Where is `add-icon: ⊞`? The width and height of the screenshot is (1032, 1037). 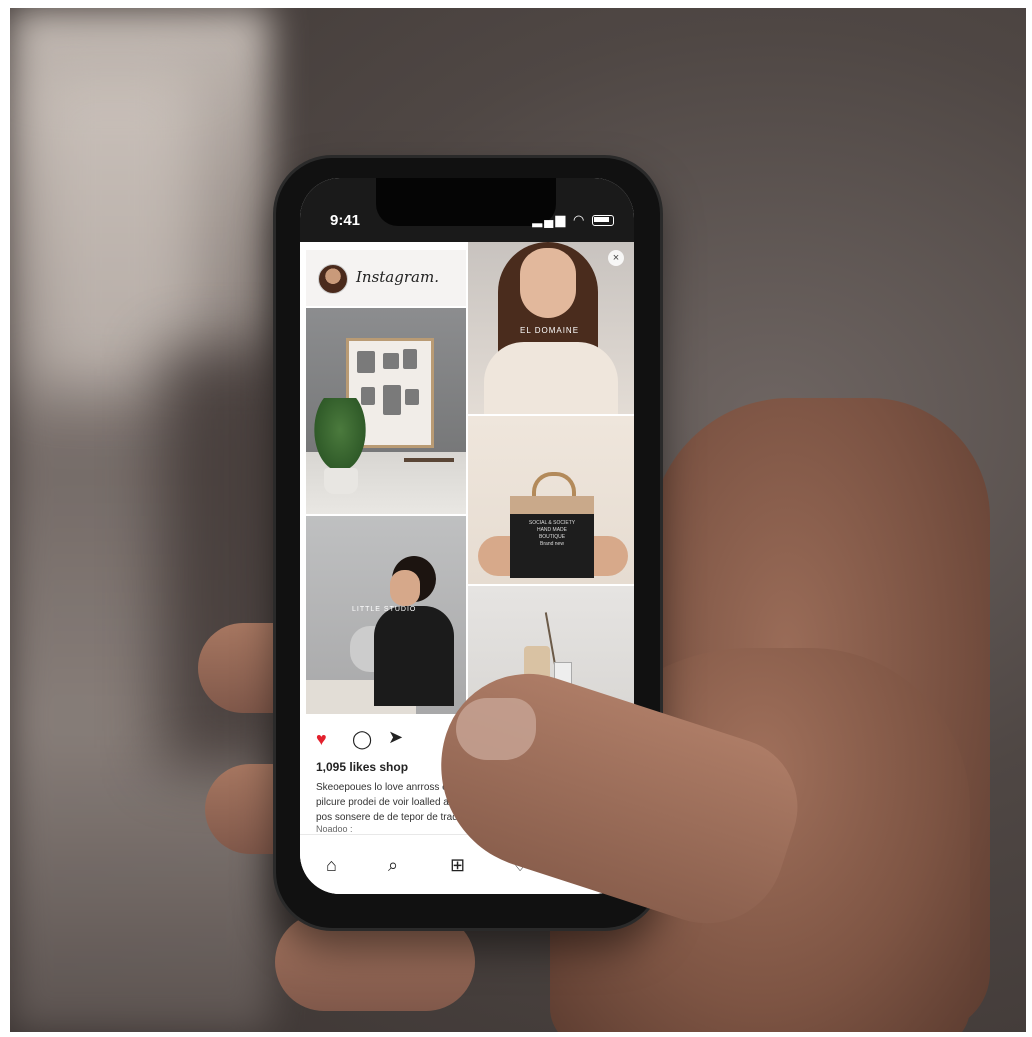 add-icon: ⊞ is located at coordinates (457, 865).